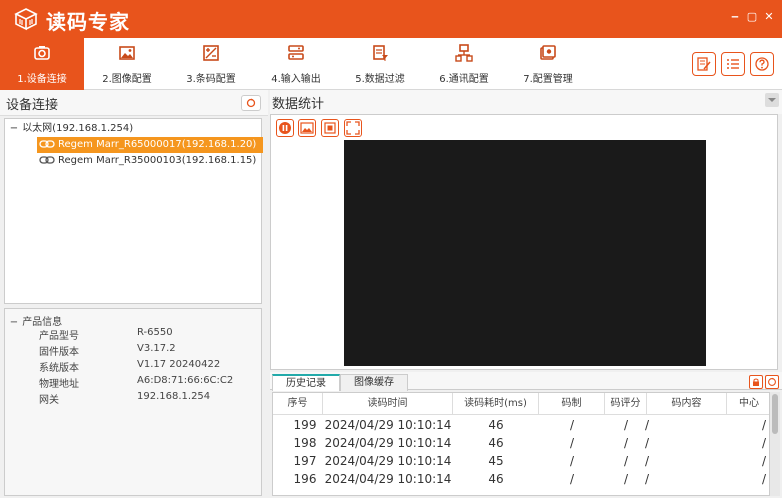  I want to click on column-header: 码内容, so click(687, 404).